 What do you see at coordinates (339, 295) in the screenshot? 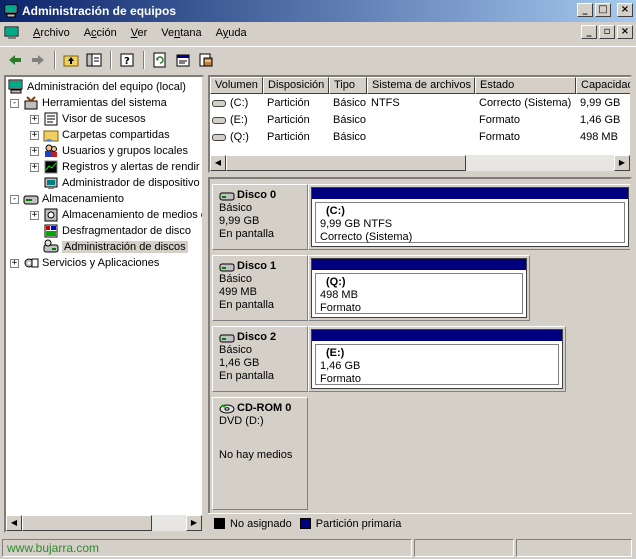
I see `partition-line1: 498 MB` at bounding box center [339, 295].